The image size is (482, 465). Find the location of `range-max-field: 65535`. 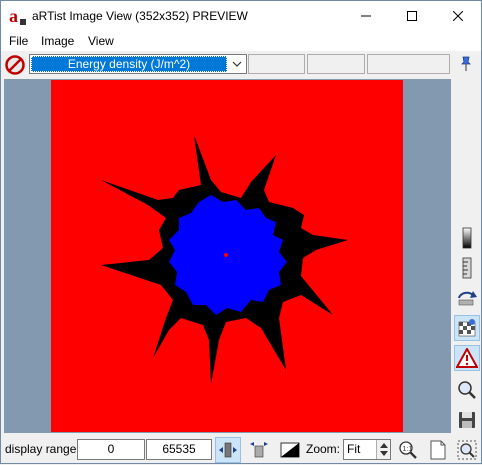

range-max-field: 65535 is located at coordinates (179, 449).